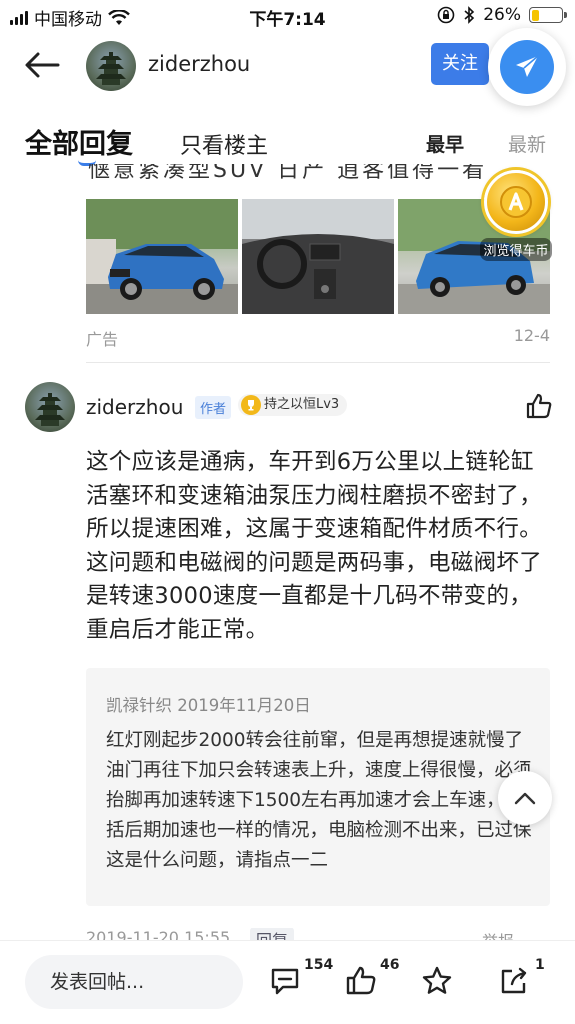 Image resolution: width=575 pixels, height=1024 pixels. I want to click on share-fab-button, so click(527, 67).